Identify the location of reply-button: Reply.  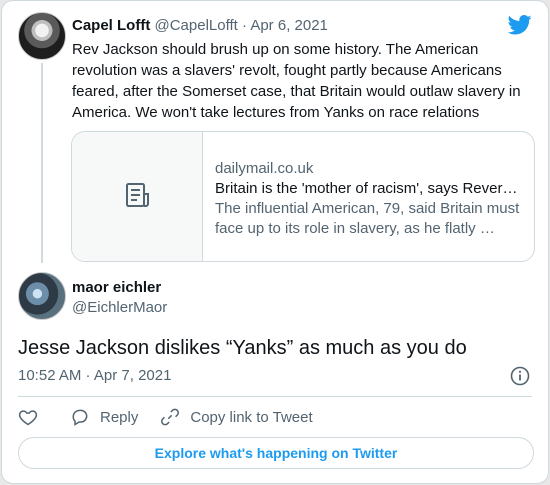
(104, 417).